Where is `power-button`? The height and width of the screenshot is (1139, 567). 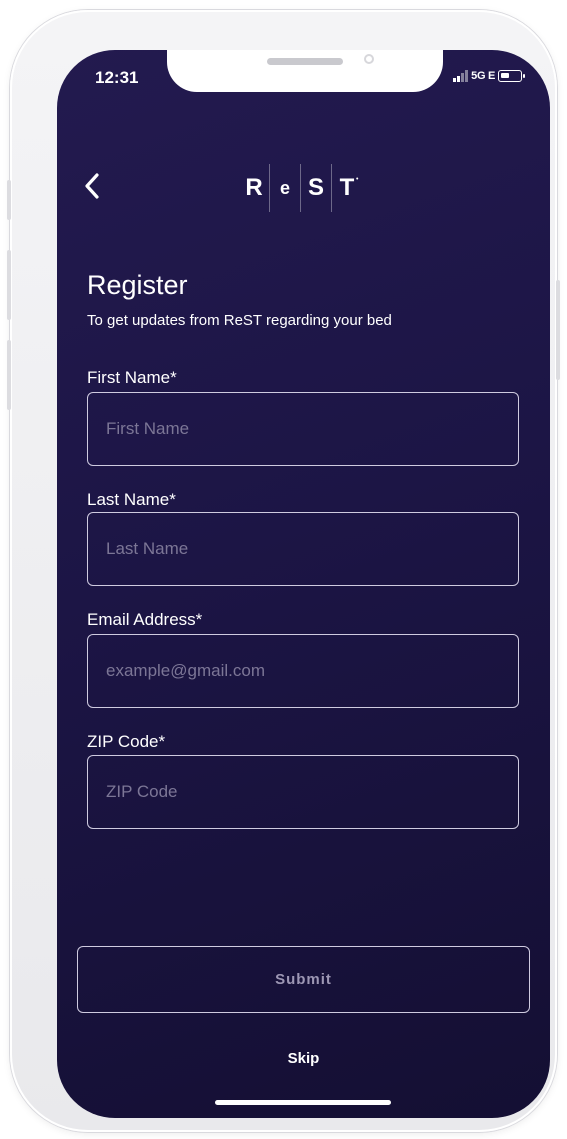 power-button is located at coordinates (558, 330).